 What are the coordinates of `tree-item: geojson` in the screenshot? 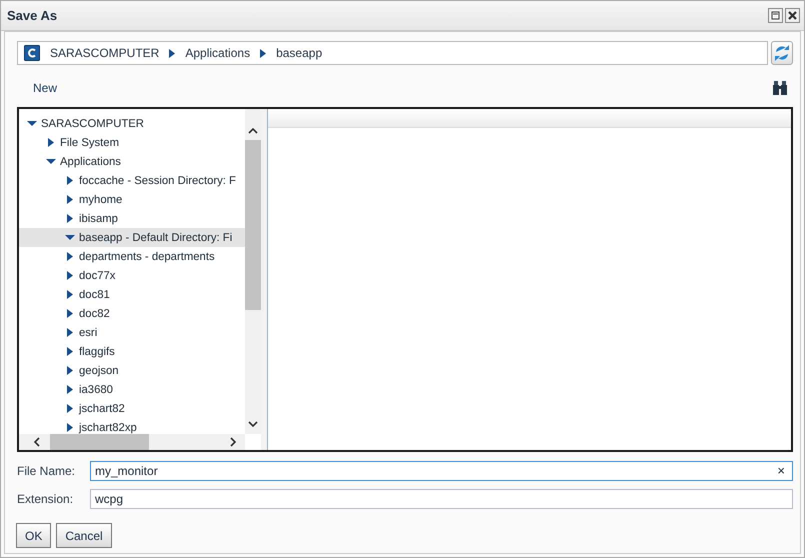 It's located at (132, 370).